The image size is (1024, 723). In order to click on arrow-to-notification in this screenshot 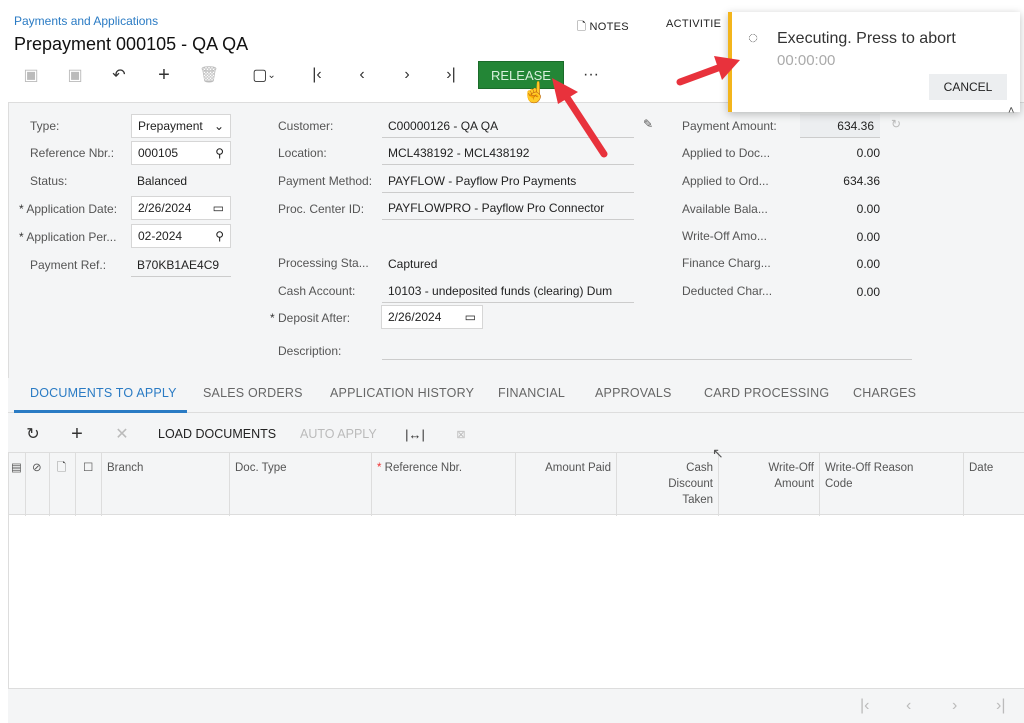, I will do `click(708, 71)`.